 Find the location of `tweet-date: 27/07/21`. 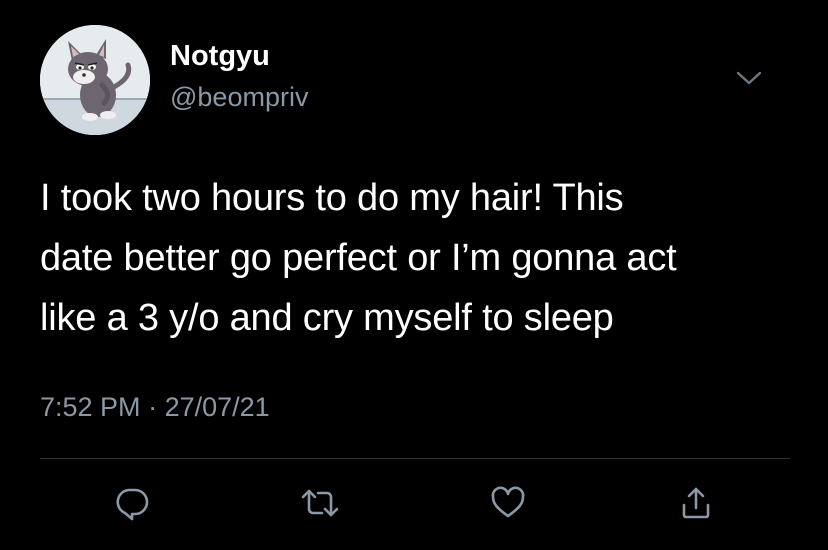

tweet-date: 27/07/21 is located at coordinates (217, 407).